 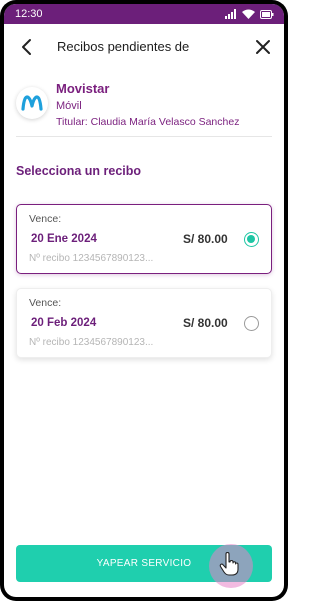 I want to click on provider-name: Movistar, so click(x=83, y=88).